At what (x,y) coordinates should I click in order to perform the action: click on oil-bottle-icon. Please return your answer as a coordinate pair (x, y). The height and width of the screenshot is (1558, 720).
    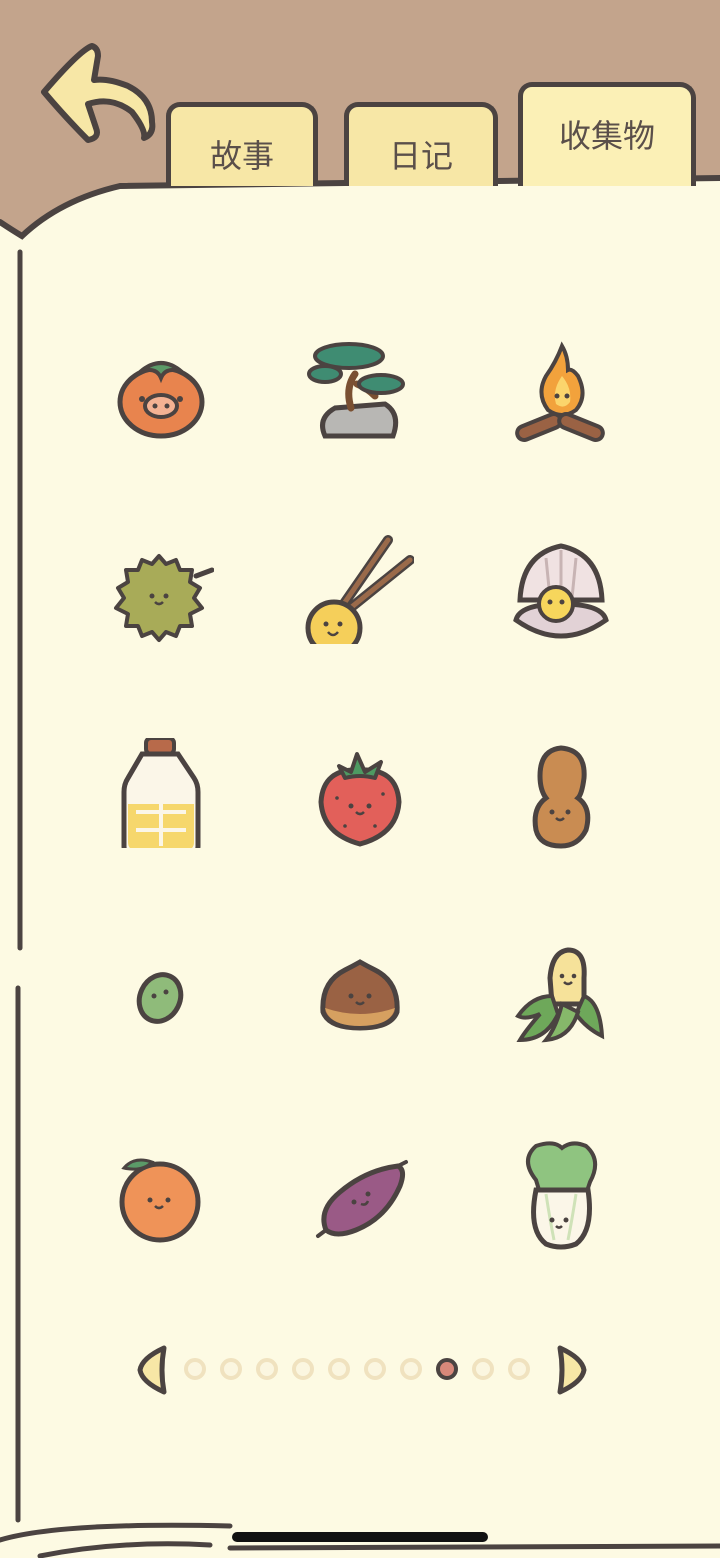
    Looking at the image, I should click on (161, 793).